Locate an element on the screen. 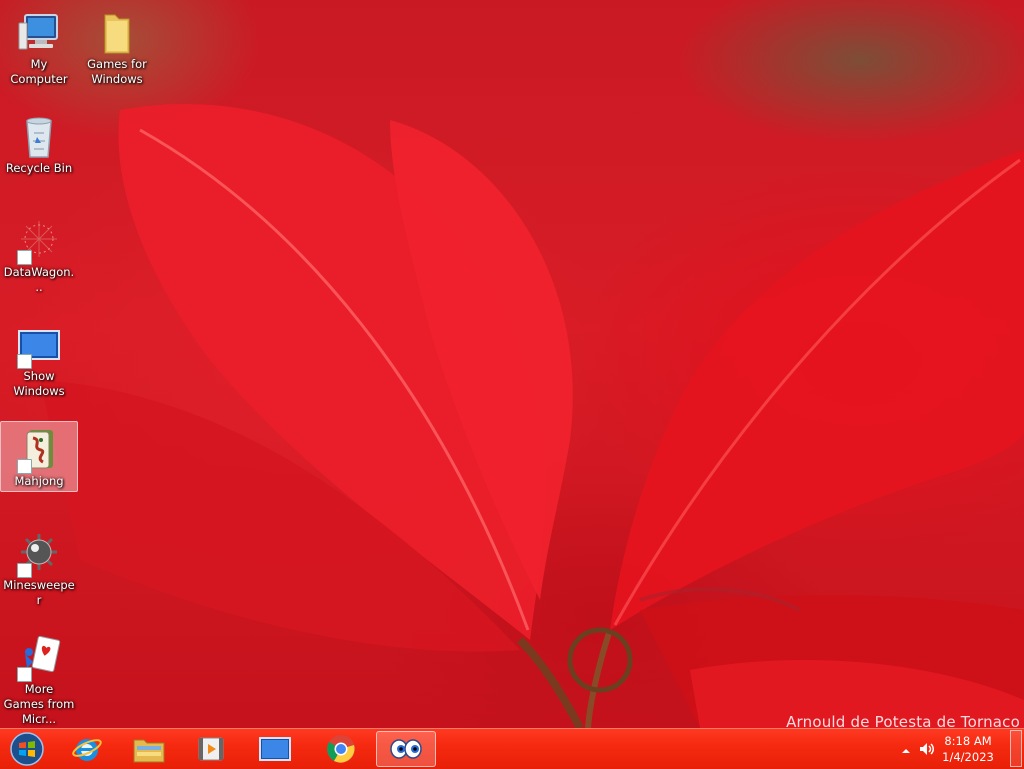 Image resolution: width=1024 pixels, height=769 pixels. windows-start-orb-icon is located at coordinates (27, 749).